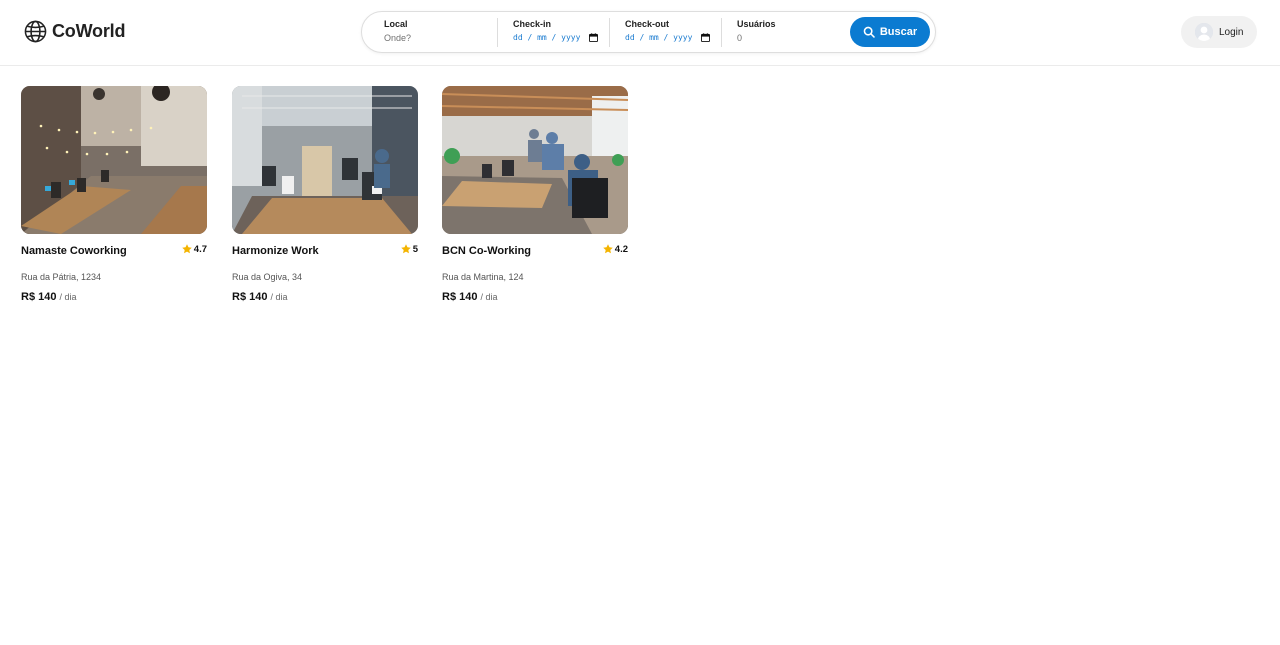 This screenshot has width=1280, height=645. I want to click on listing-address: Rua da Martina, 124, so click(483, 277).